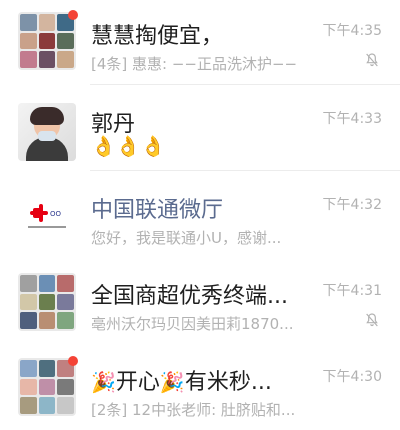  Describe the element at coordinates (194, 64) in the screenshot. I see `chat-preview: [4条] 惠惠: −−正品洗沐护−−` at that location.